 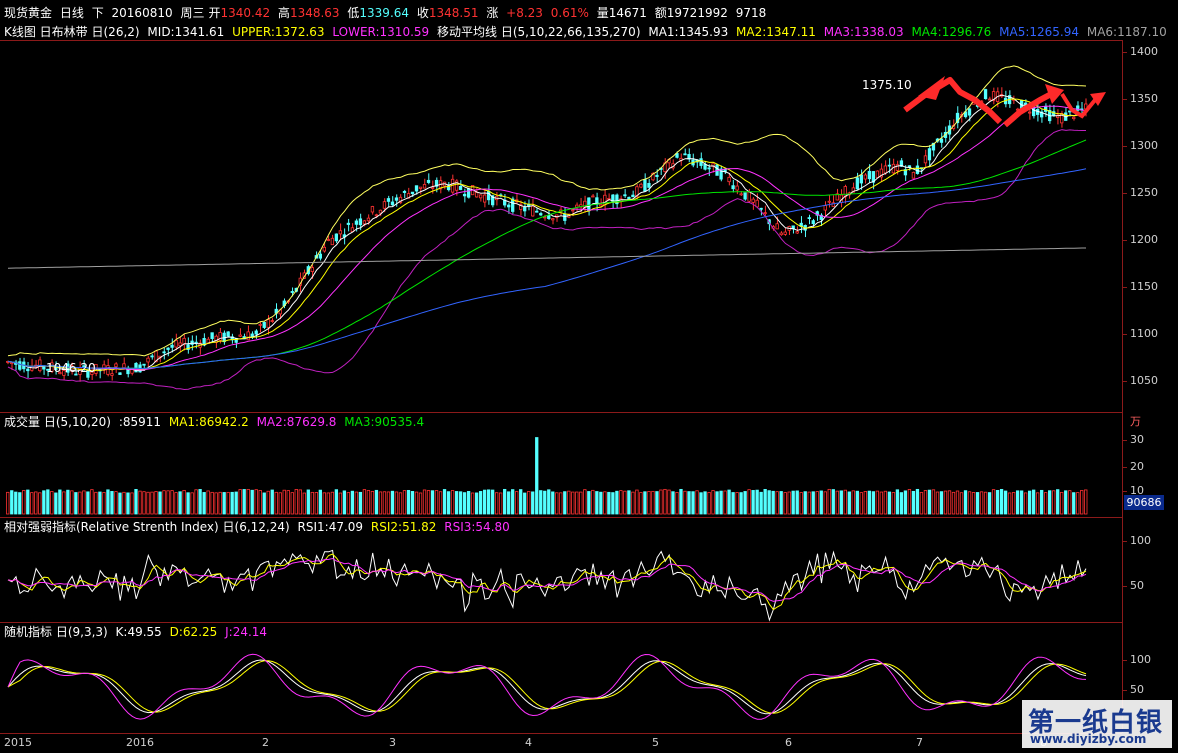 I want to click on x-tick: 7, so click(x=919, y=742).